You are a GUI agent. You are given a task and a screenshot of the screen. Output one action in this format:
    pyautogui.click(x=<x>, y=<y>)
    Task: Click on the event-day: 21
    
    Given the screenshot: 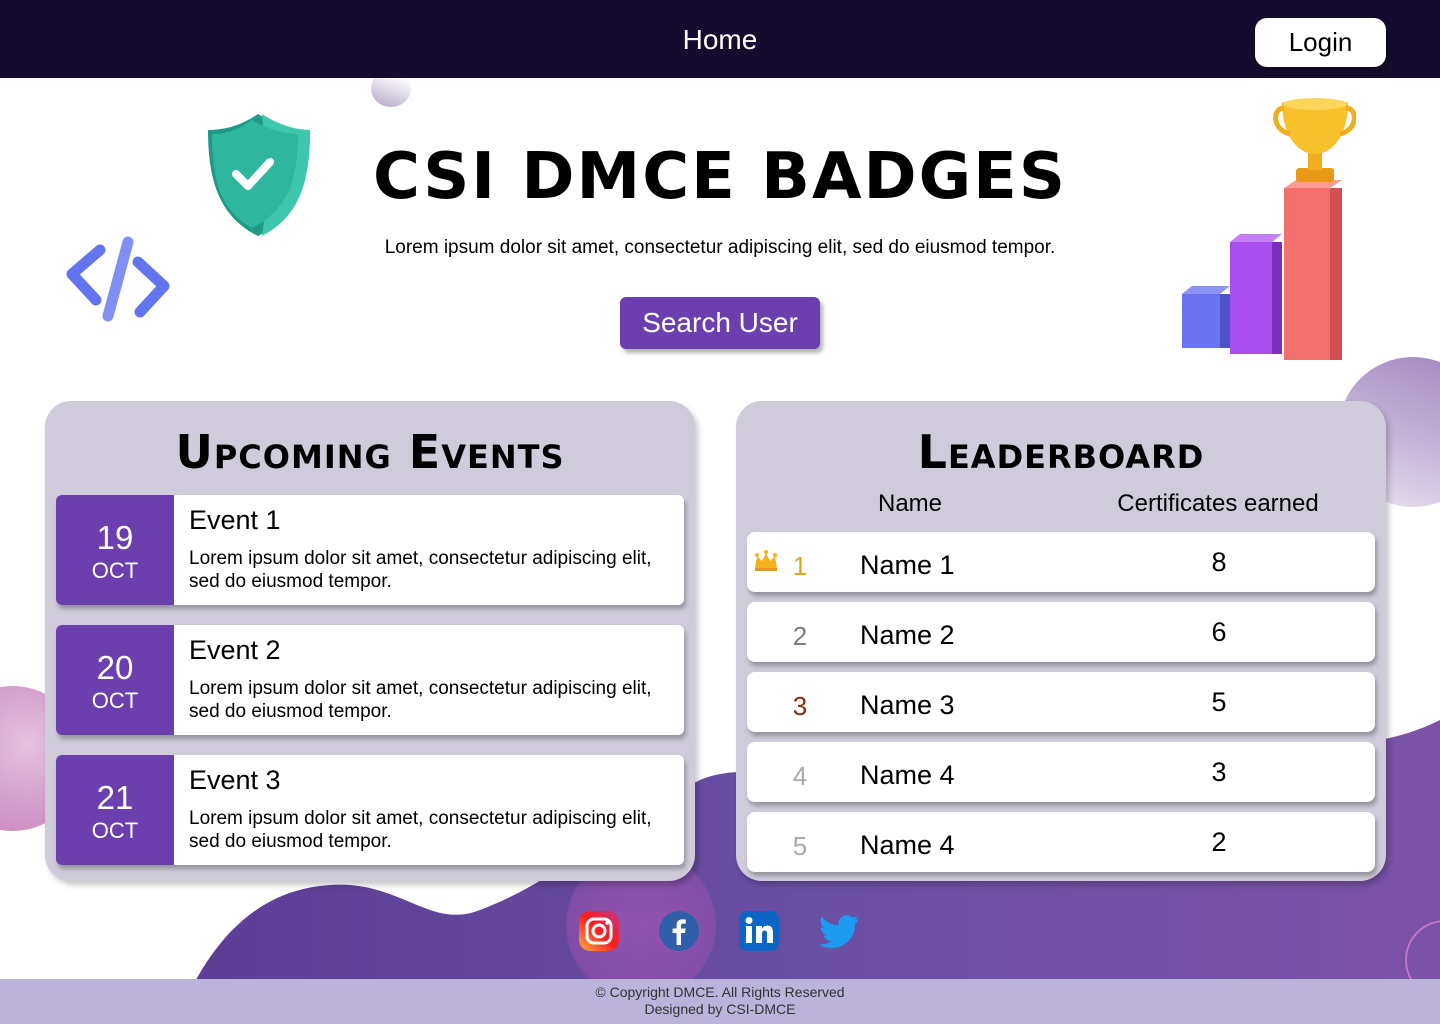 What is the action you would take?
    pyautogui.click(x=115, y=797)
    